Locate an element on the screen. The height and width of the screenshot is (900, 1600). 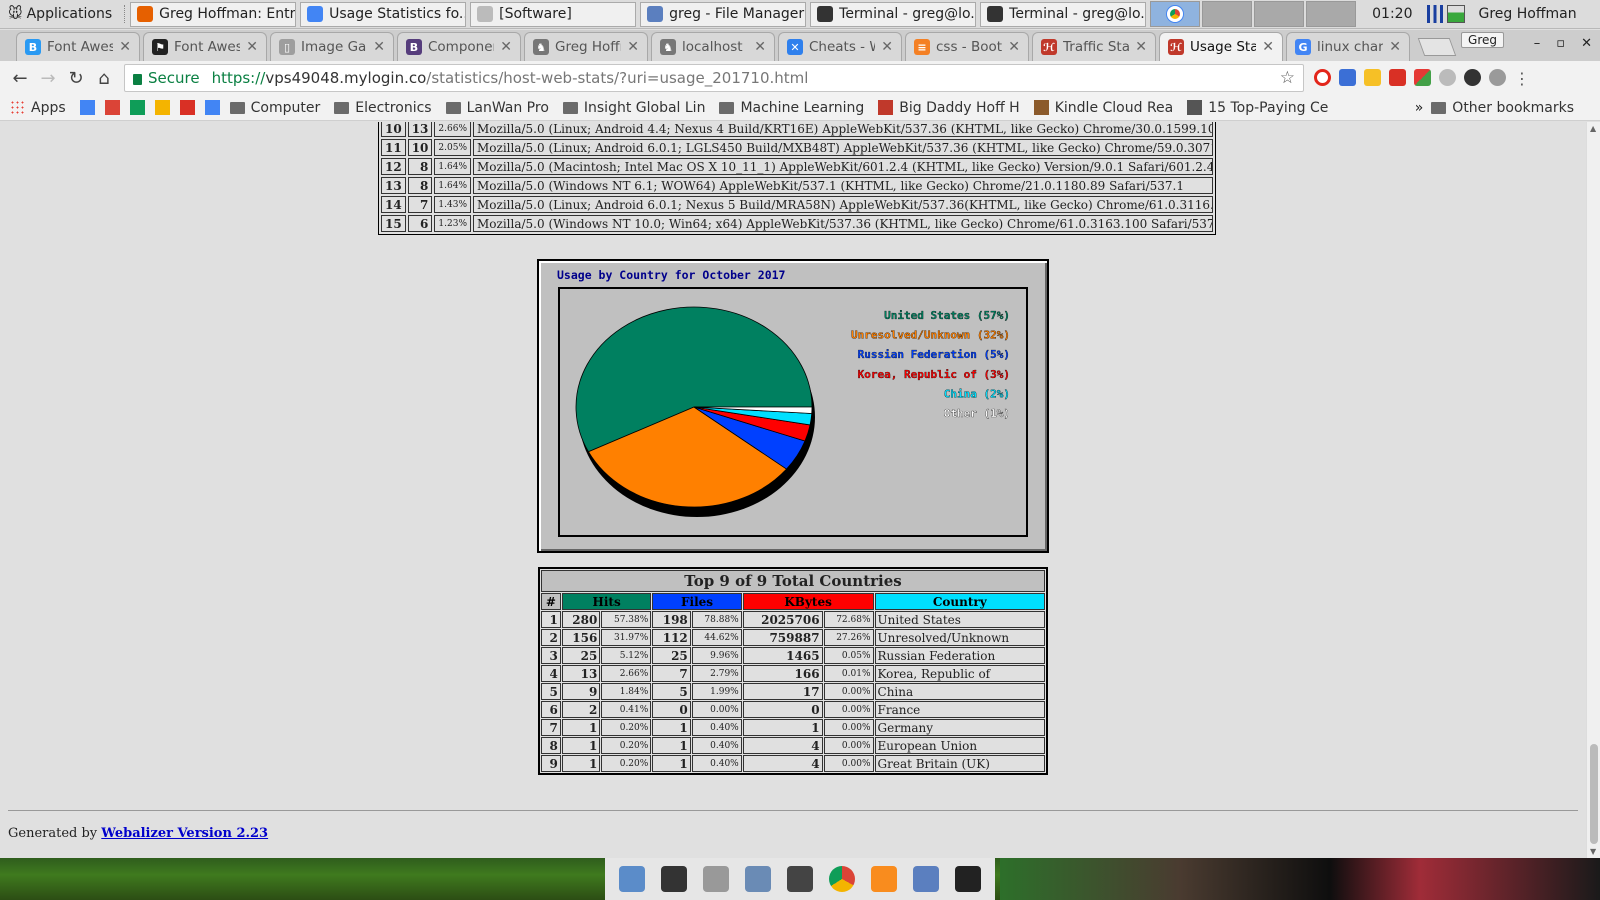
bookmark-item: Apps is located at coordinates (38, 108).